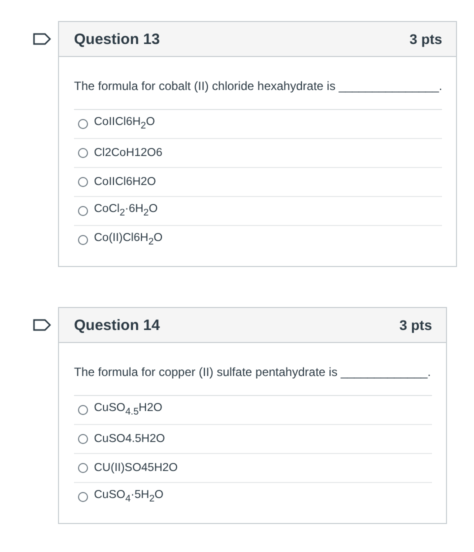  What do you see at coordinates (129, 497) in the screenshot?
I see `answer-option: CuSO$_{4}$·5H$_{2}$O` at bounding box center [129, 497].